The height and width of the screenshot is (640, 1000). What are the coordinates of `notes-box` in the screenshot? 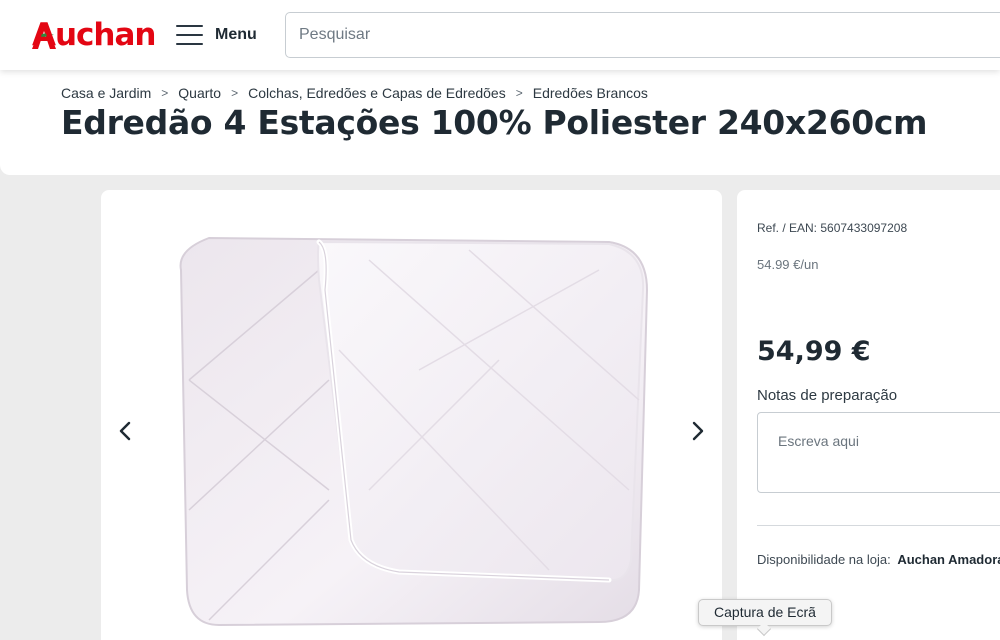 It's located at (878, 452).